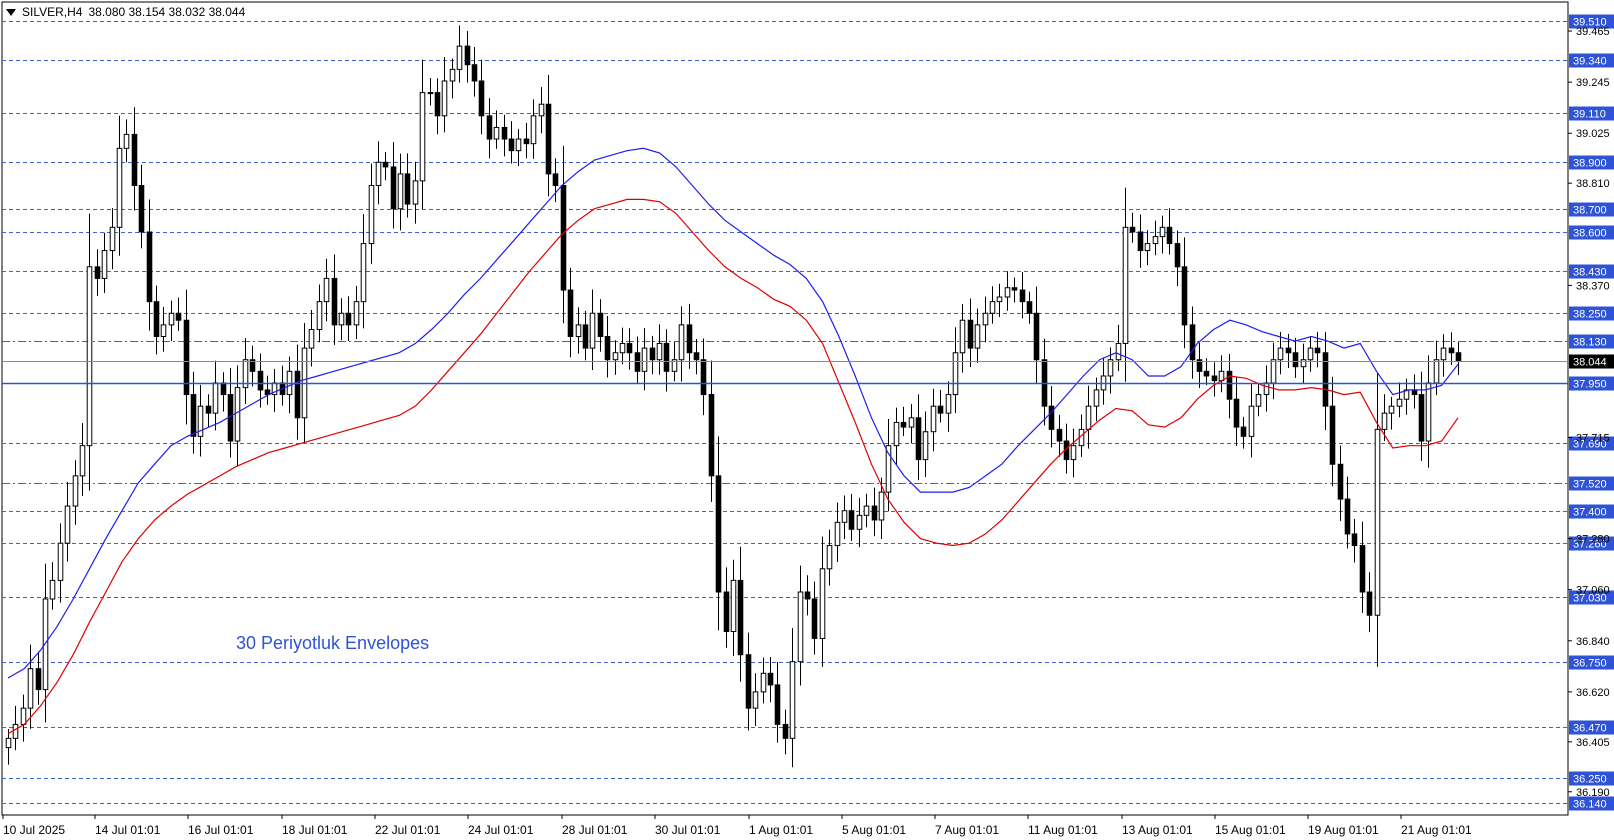  Describe the element at coordinates (1590, 513) in the screenshot. I see `level-label: 37.400` at that location.